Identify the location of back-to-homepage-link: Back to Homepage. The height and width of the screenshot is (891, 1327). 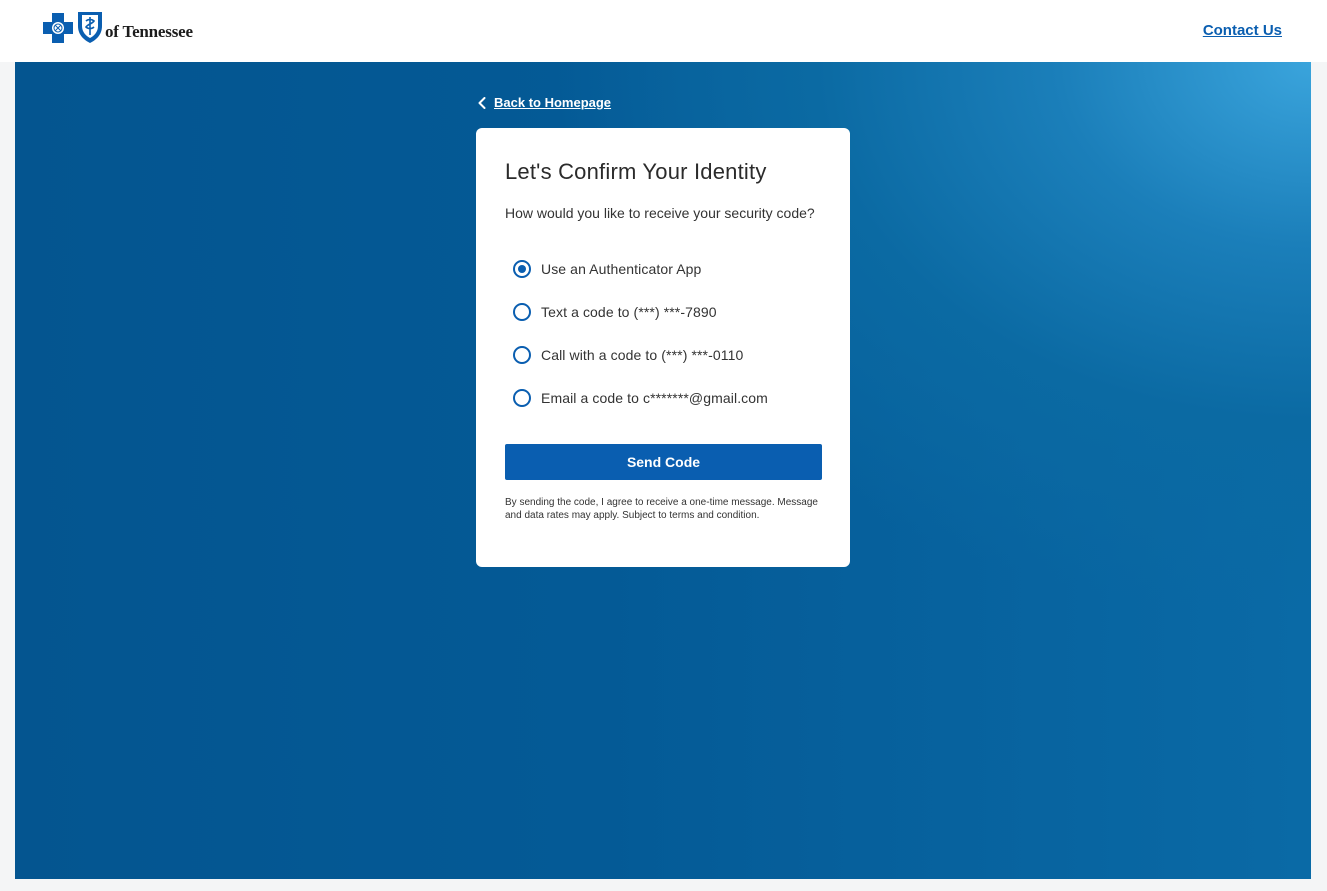
(544, 102).